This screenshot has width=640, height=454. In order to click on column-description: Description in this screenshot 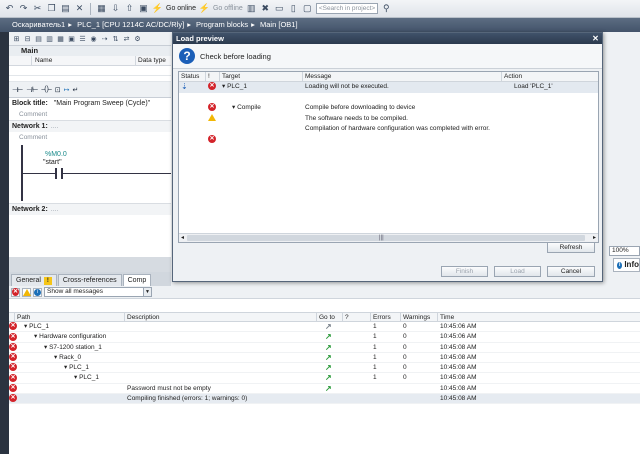, I will do `click(221, 317)`.